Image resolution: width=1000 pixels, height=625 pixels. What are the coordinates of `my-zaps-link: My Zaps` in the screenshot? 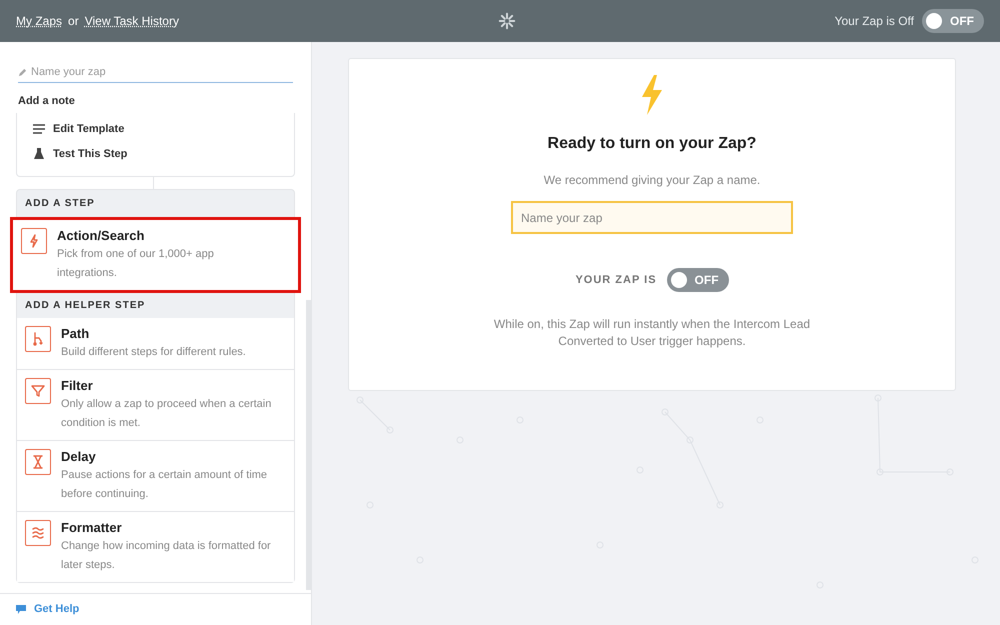 It's located at (39, 21).